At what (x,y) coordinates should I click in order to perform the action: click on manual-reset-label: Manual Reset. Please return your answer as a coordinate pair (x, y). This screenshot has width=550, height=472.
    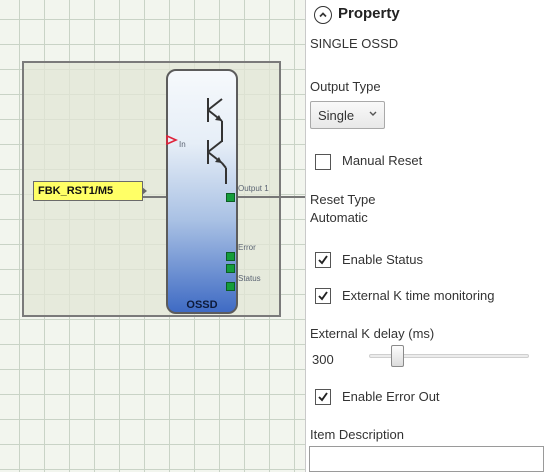
    Looking at the image, I should click on (382, 160).